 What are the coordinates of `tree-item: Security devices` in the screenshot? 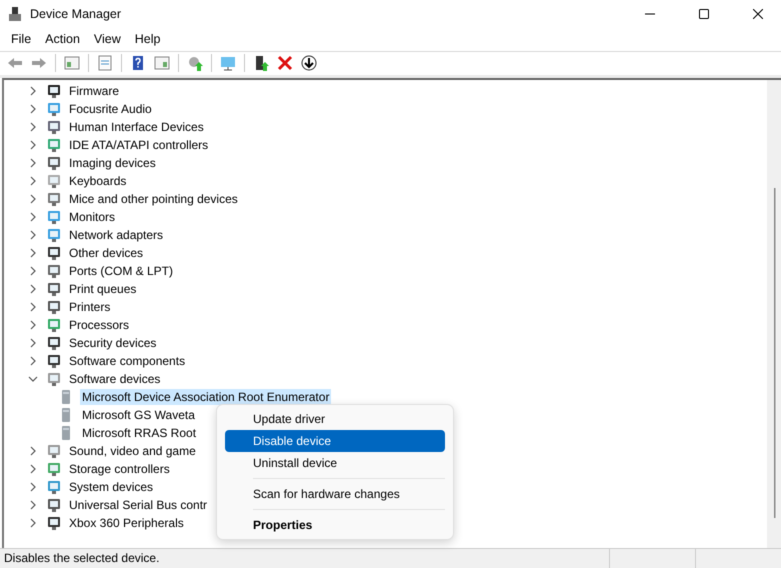 It's located at (112, 342).